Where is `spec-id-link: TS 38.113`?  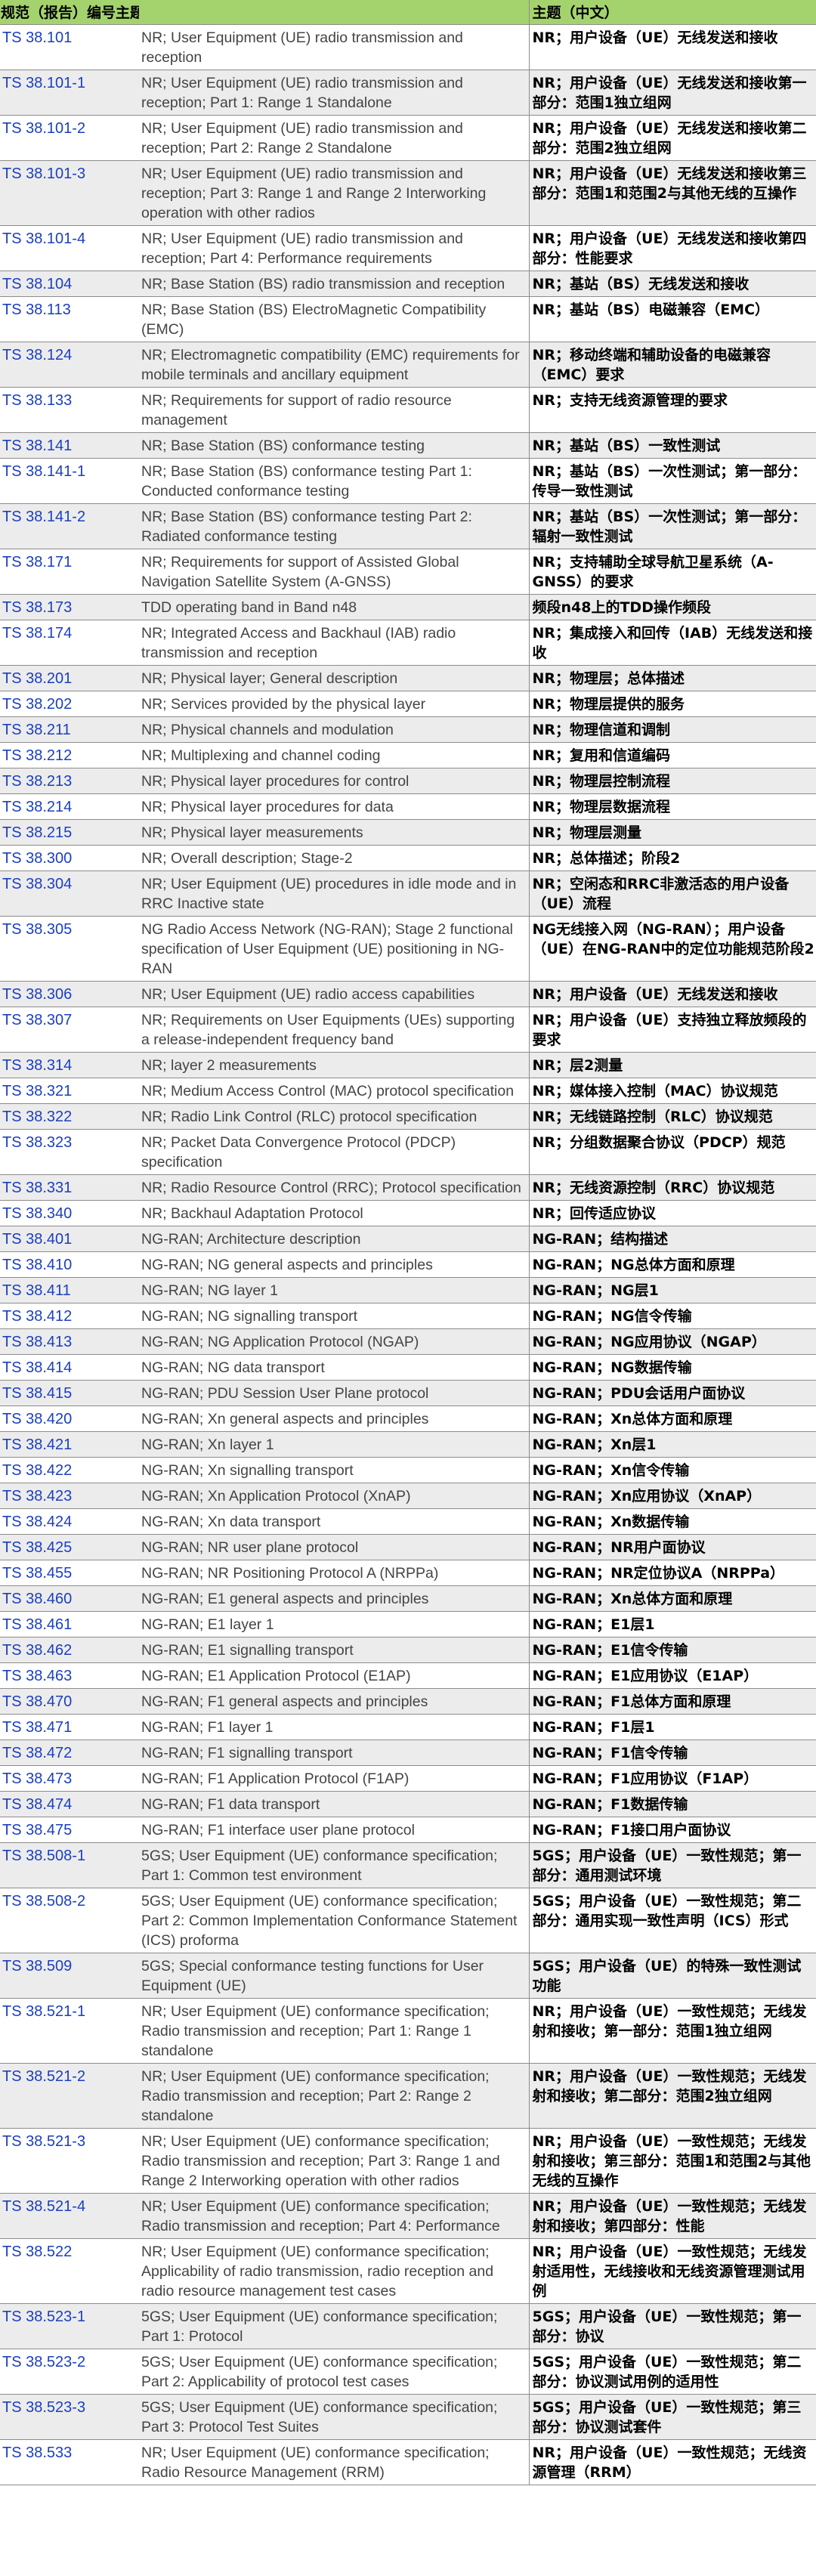
spec-id-link: TS 38.113 is located at coordinates (36, 310).